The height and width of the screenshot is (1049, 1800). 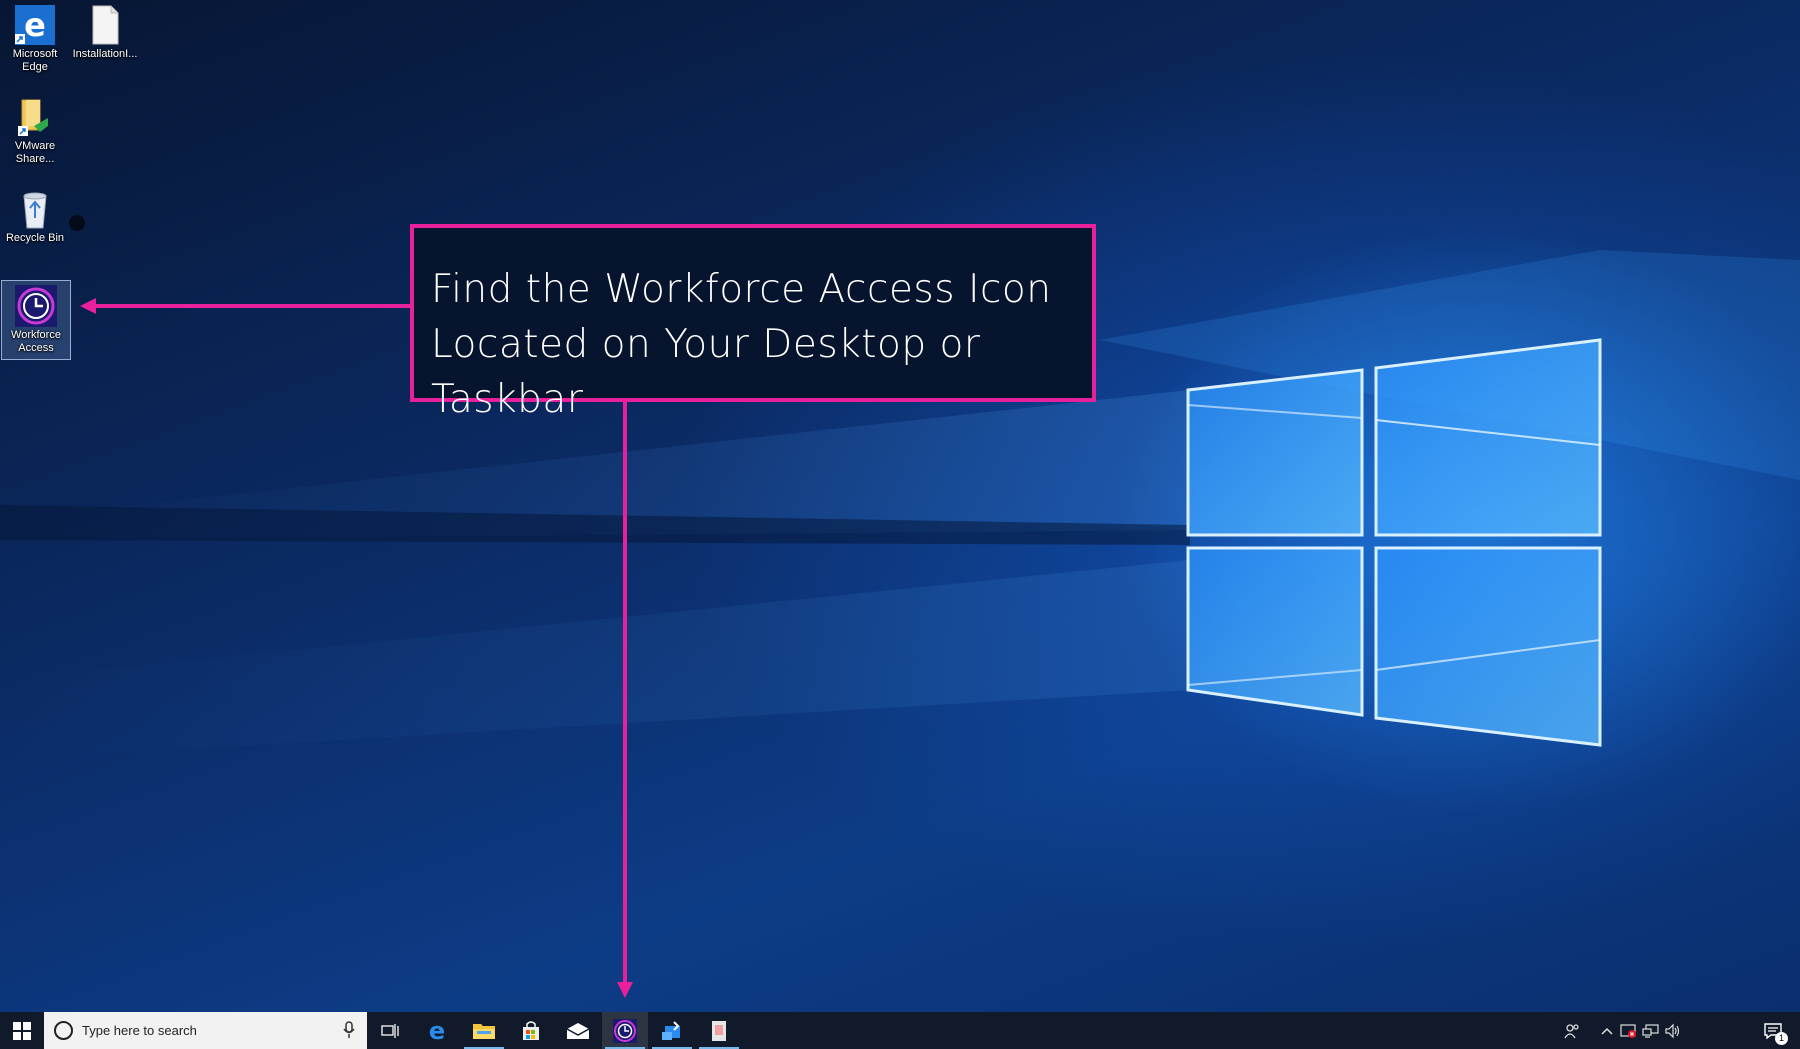 What do you see at coordinates (349, 1030) in the screenshot?
I see `microphone-icon` at bounding box center [349, 1030].